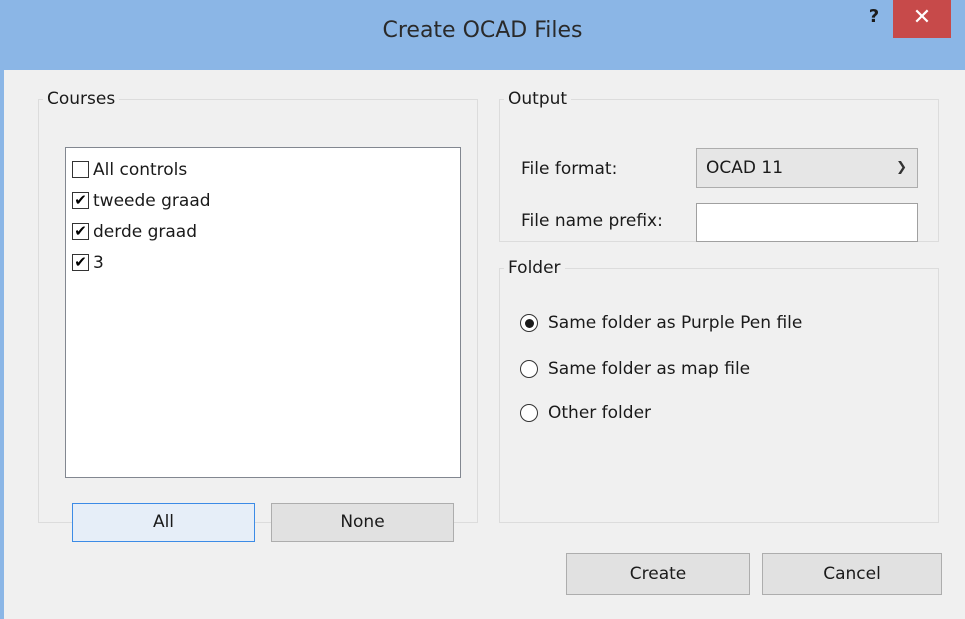 This screenshot has width=965, height=619. What do you see at coordinates (658, 574) in the screenshot?
I see `create-button: Create` at bounding box center [658, 574].